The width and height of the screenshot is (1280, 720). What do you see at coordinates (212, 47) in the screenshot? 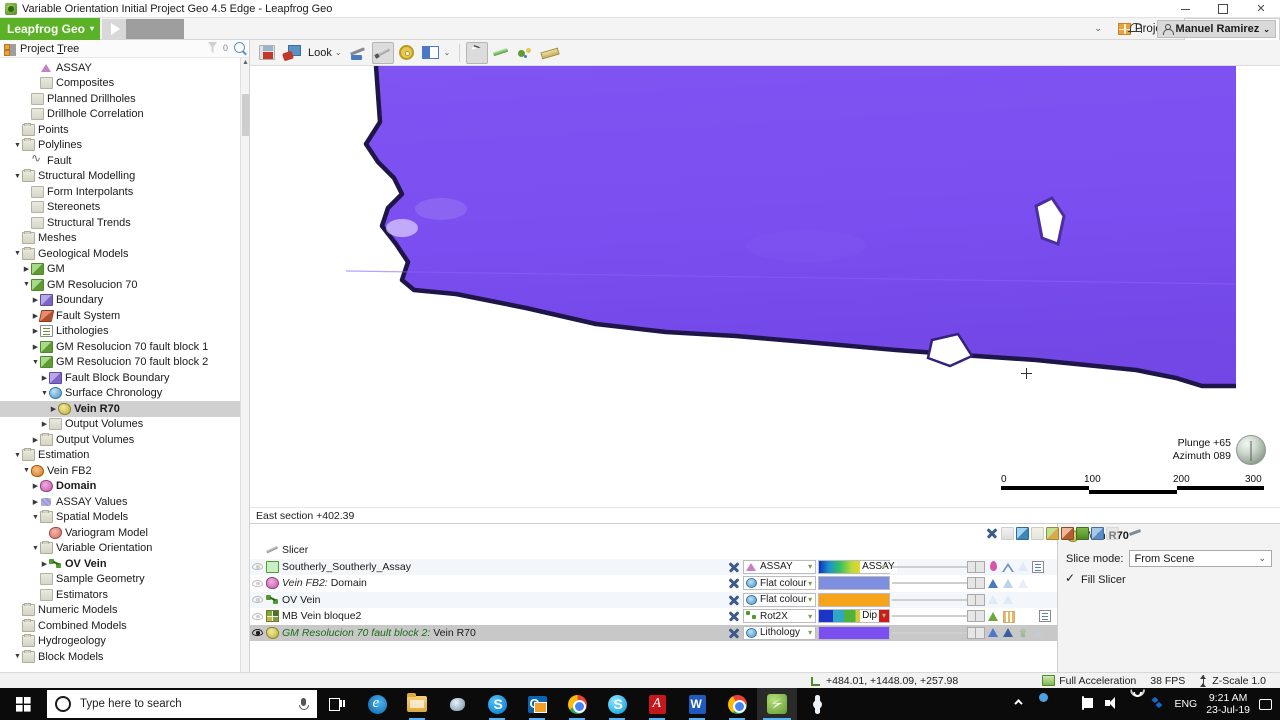
I see `filter-icon` at bounding box center [212, 47].